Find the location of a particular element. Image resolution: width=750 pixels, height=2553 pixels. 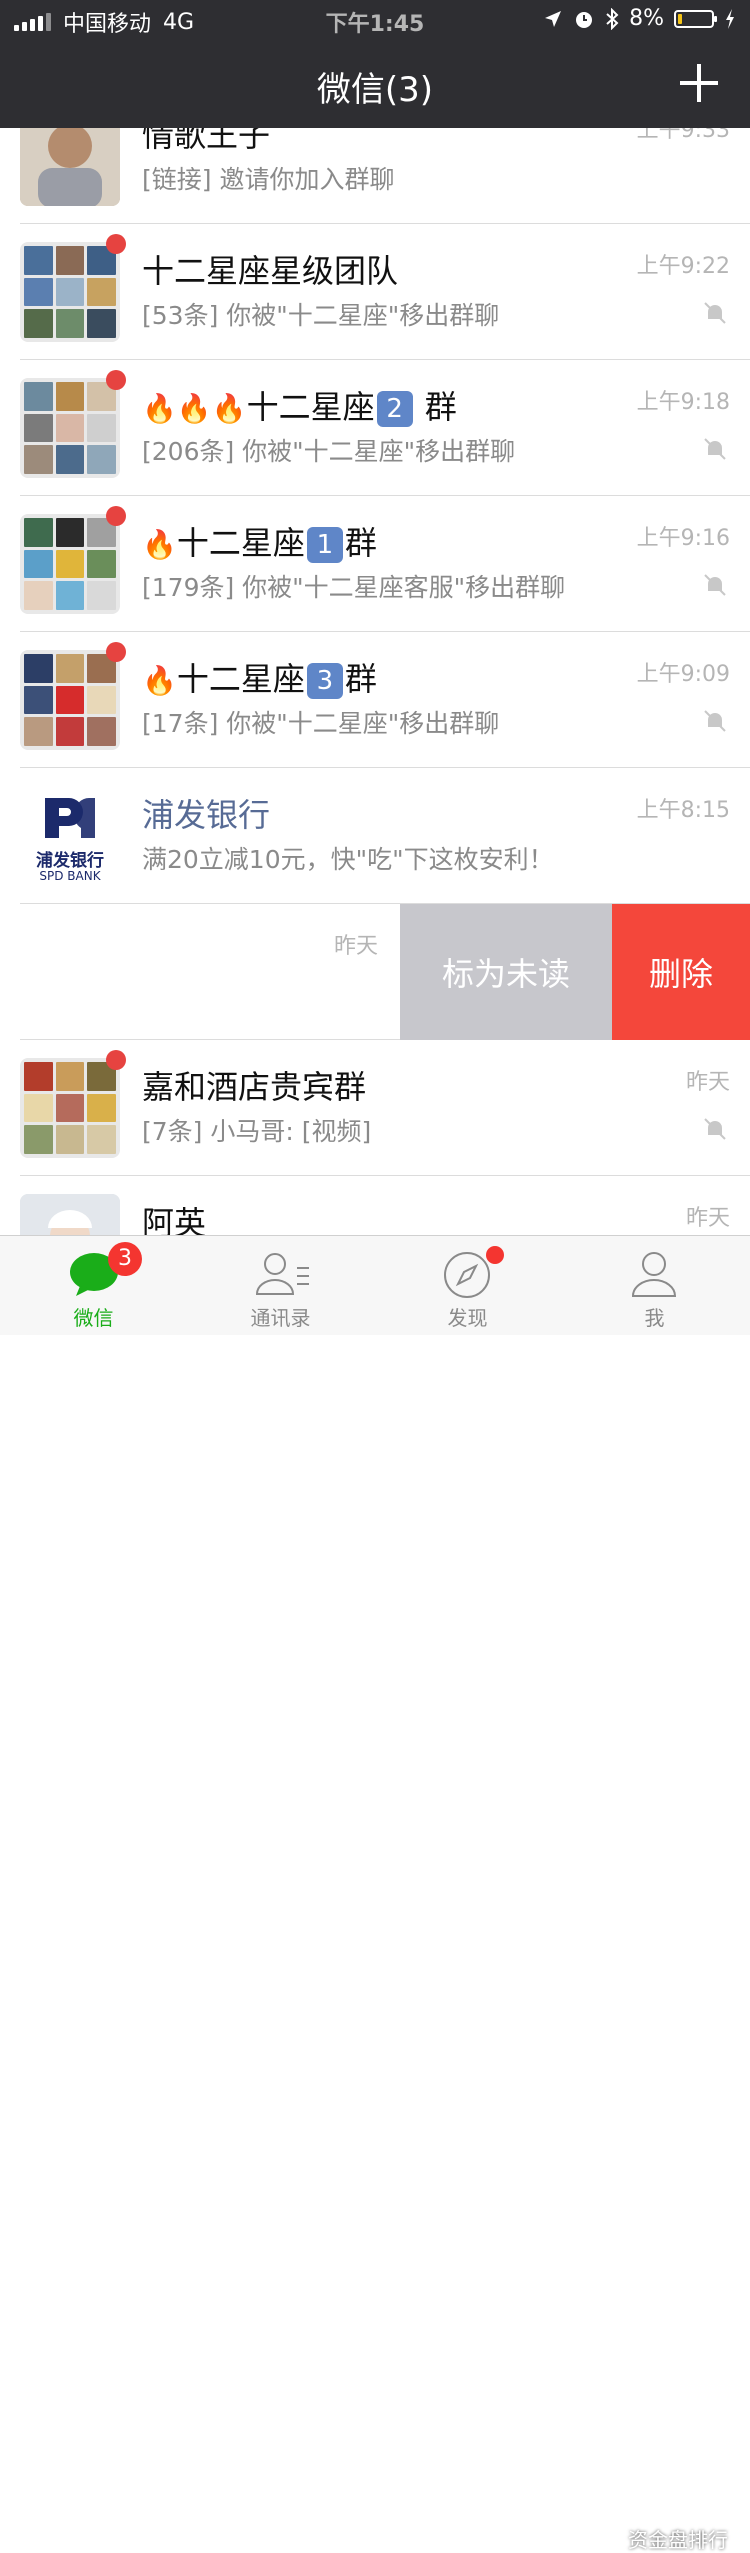

number-badge: 1 is located at coordinates (324, 545).